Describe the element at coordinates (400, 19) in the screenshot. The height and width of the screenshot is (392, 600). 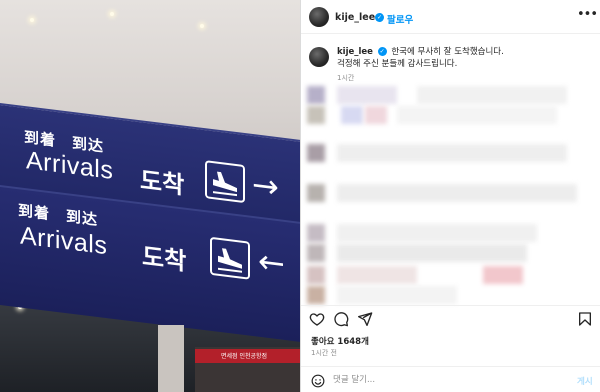
I see `follow-button: 팔로우` at that location.